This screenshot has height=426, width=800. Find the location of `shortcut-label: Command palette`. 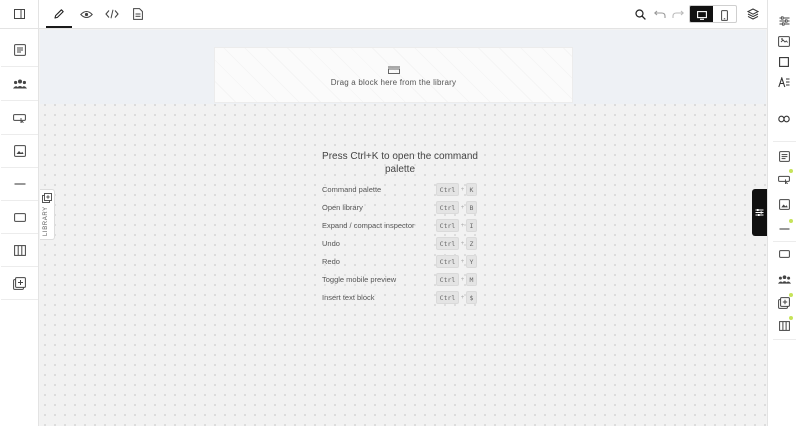

shortcut-label: Command palette is located at coordinates (352, 189).